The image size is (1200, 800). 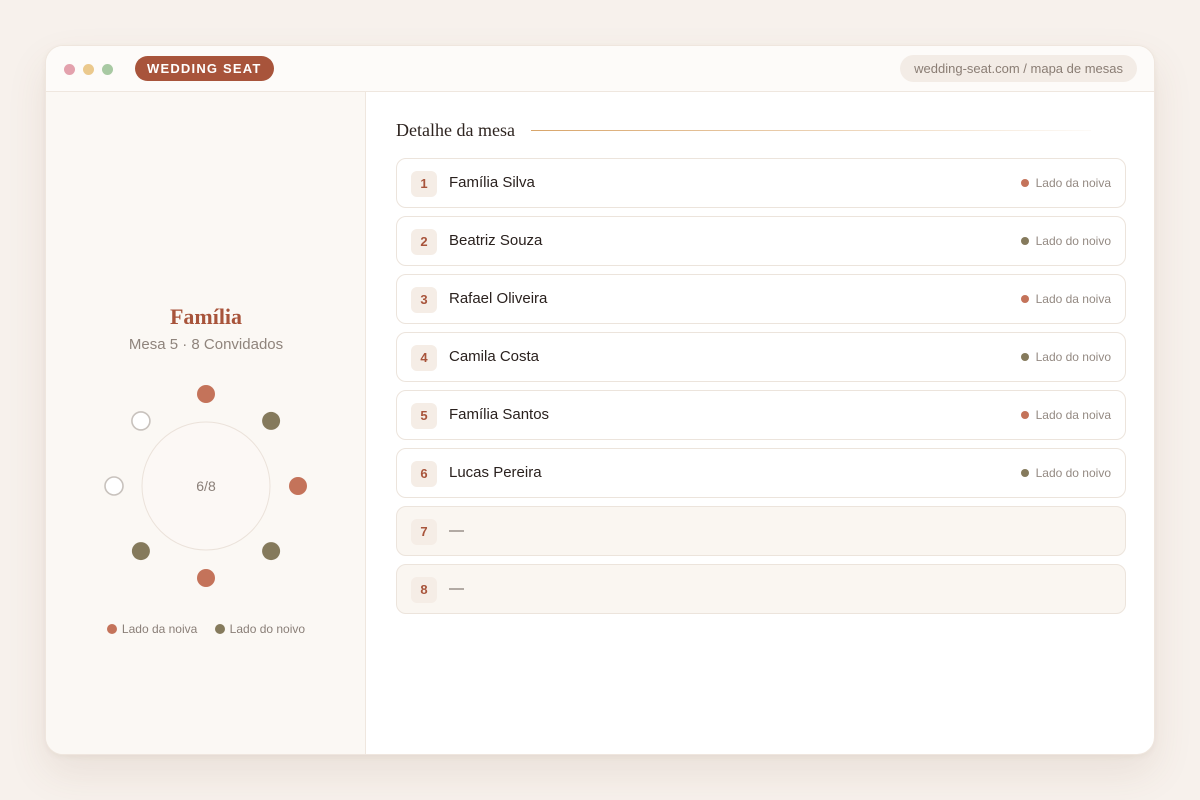 What do you see at coordinates (492, 182) in the screenshot?
I see `guest-name: Família Silva` at bounding box center [492, 182].